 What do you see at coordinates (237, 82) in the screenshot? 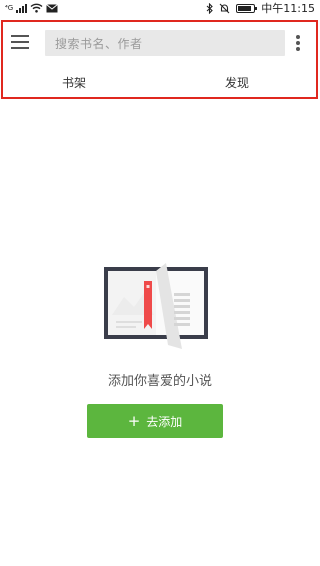
I see `tab-discover: 发现` at bounding box center [237, 82].